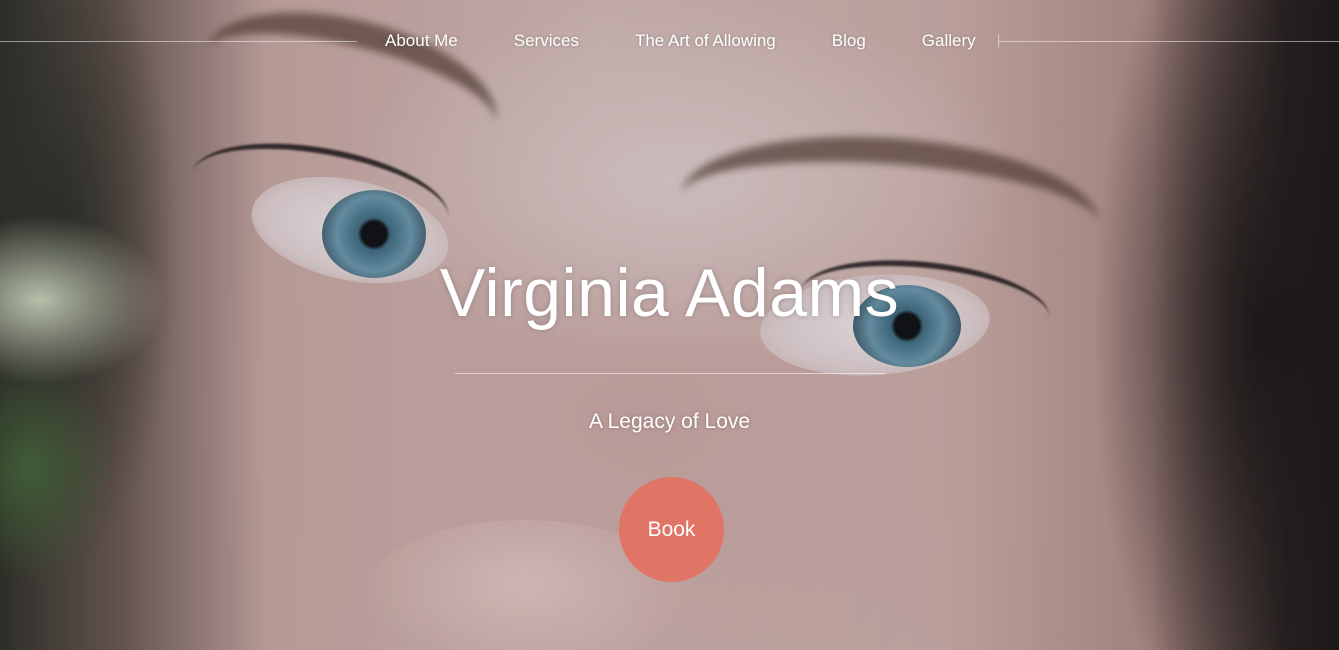 Image resolution: width=1339 pixels, height=650 pixels. What do you see at coordinates (669, 421) in the screenshot?
I see `page-subtitle: A Legacy of Love` at bounding box center [669, 421].